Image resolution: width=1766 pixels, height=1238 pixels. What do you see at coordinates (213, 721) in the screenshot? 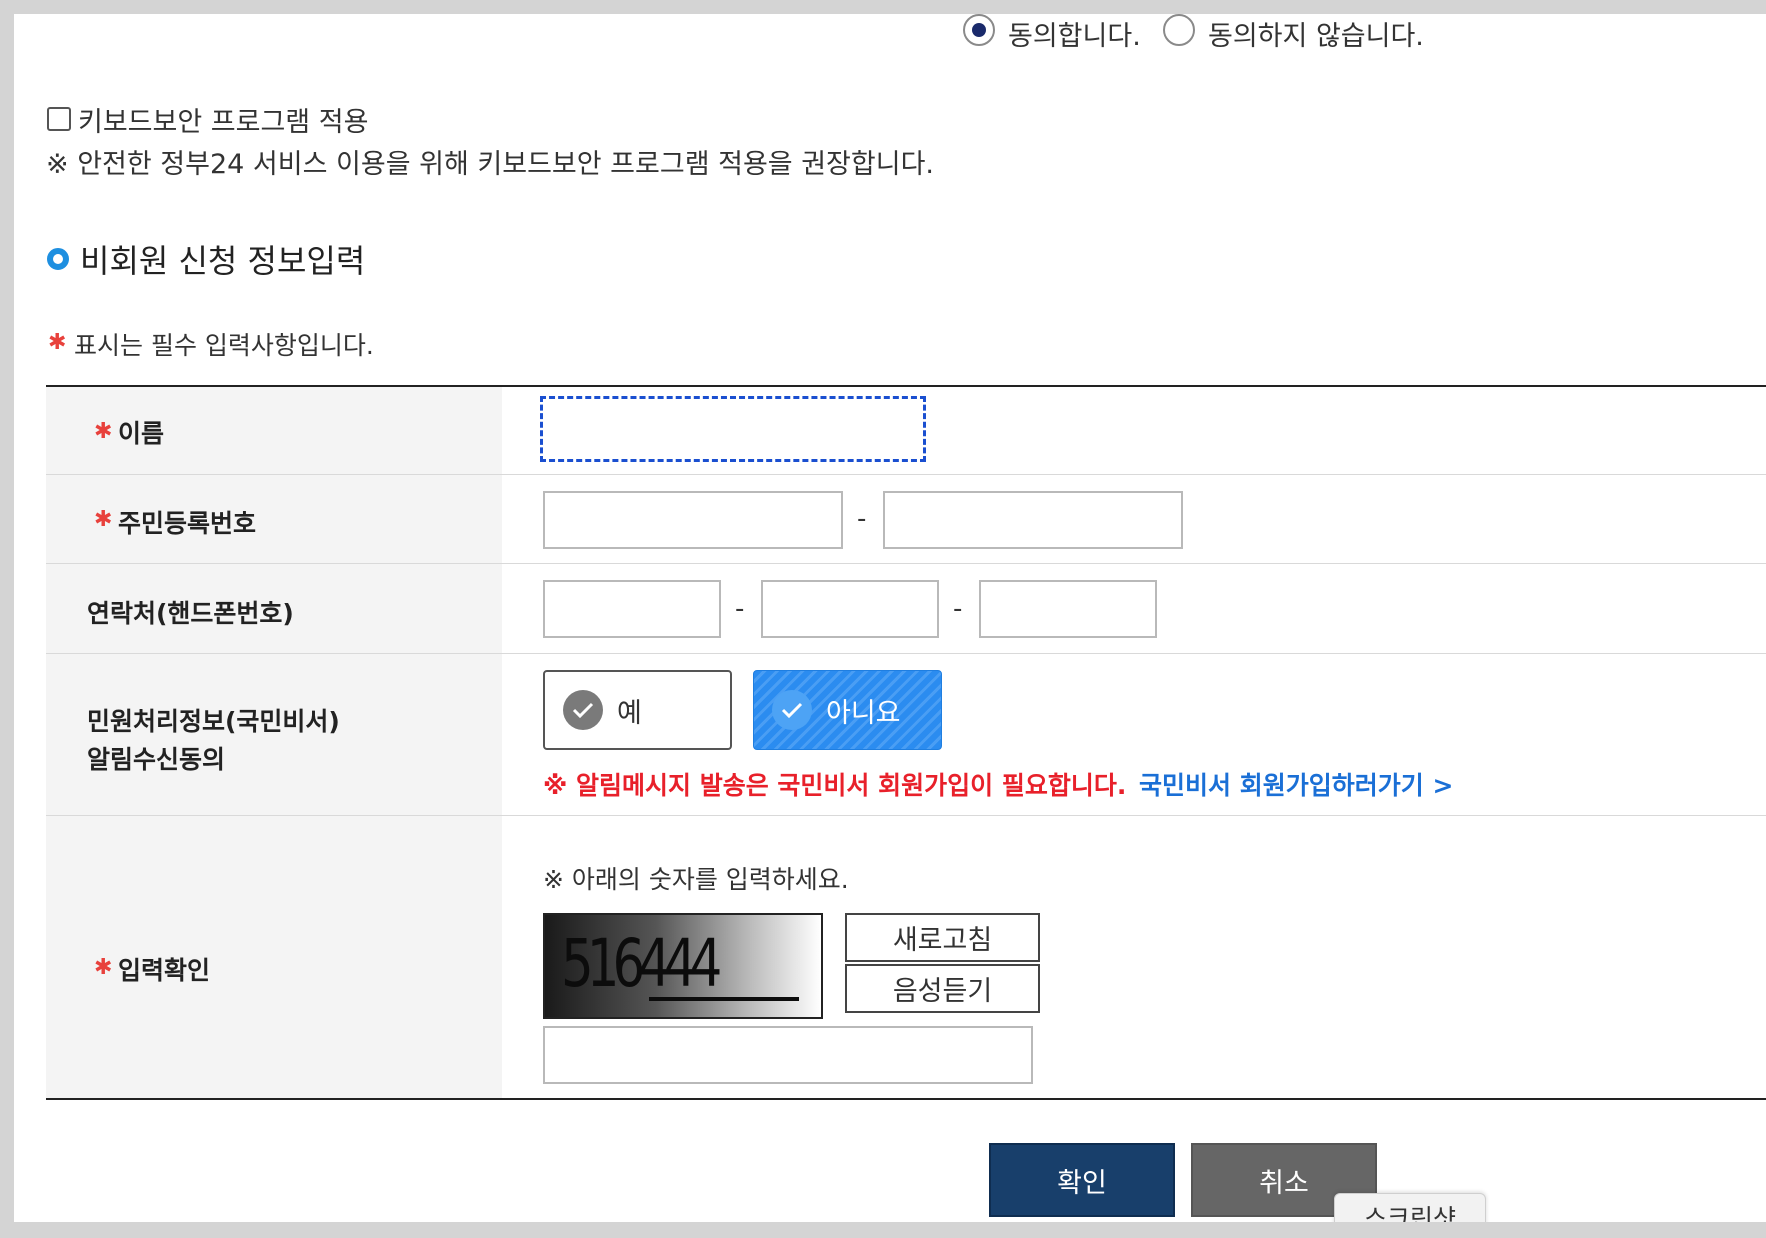
I see `notice-consent-label-line1: 민원처리정보(국민비서)` at bounding box center [213, 721].